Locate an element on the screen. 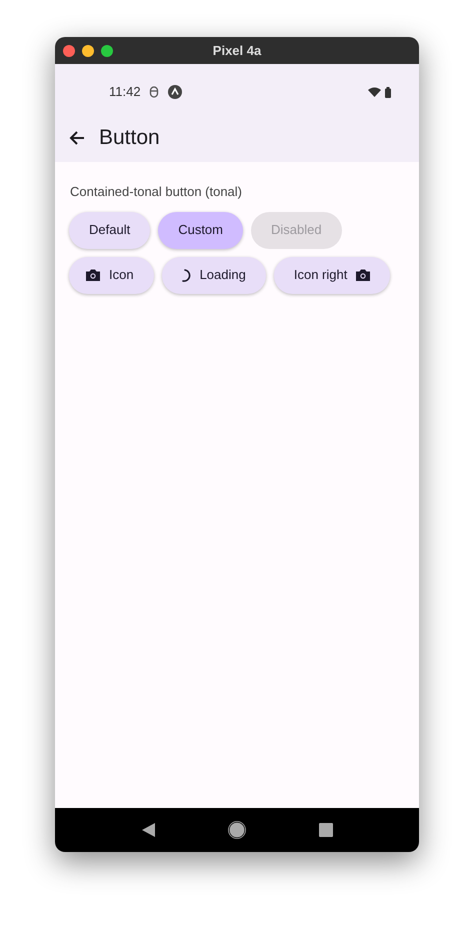 The width and height of the screenshot is (474, 925). wifi-icon is located at coordinates (374, 92).